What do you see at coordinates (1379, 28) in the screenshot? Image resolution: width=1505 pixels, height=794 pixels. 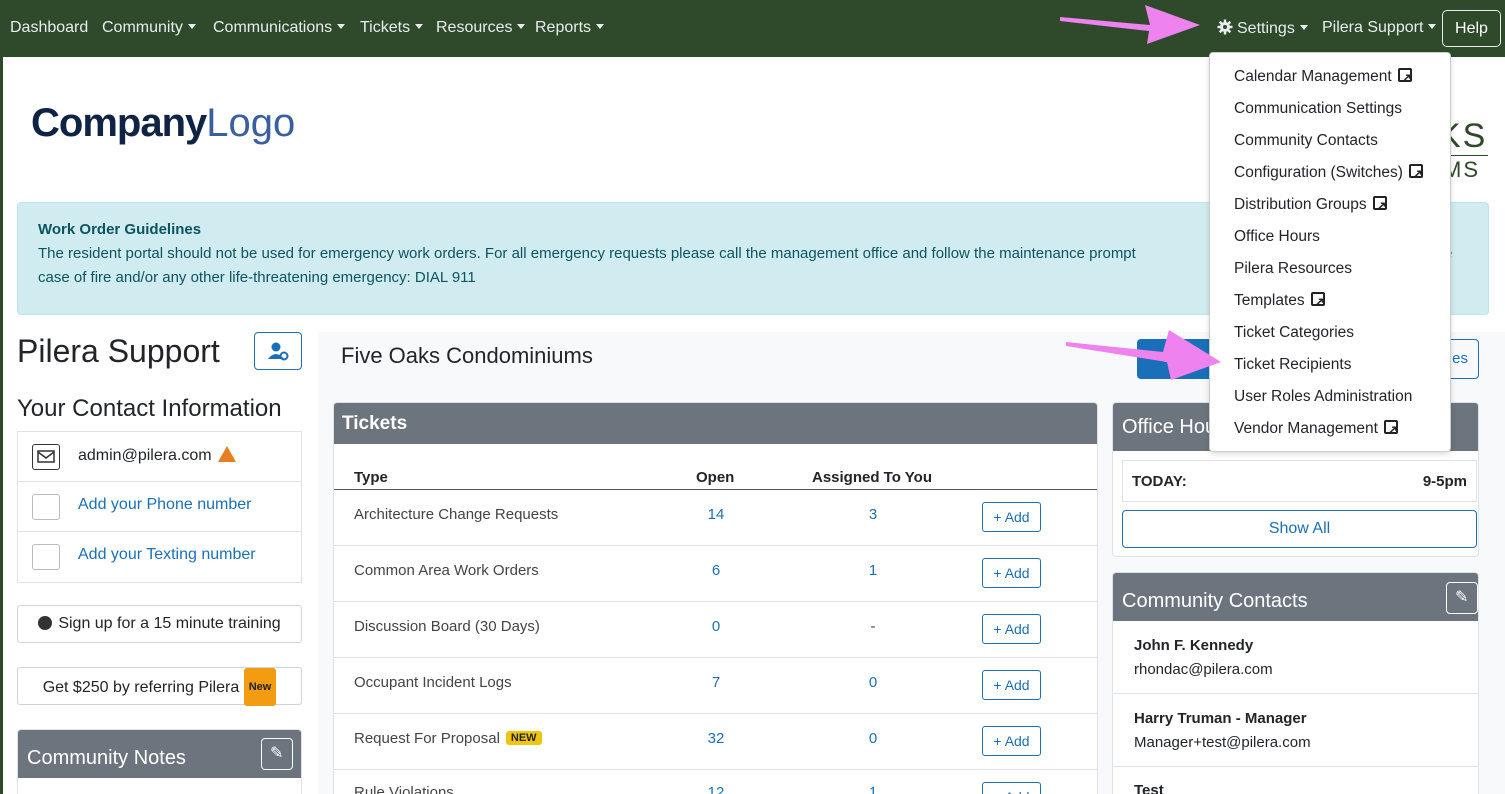 I see `nav-user-menu: Pilera Support` at bounding box center [1379, 28].